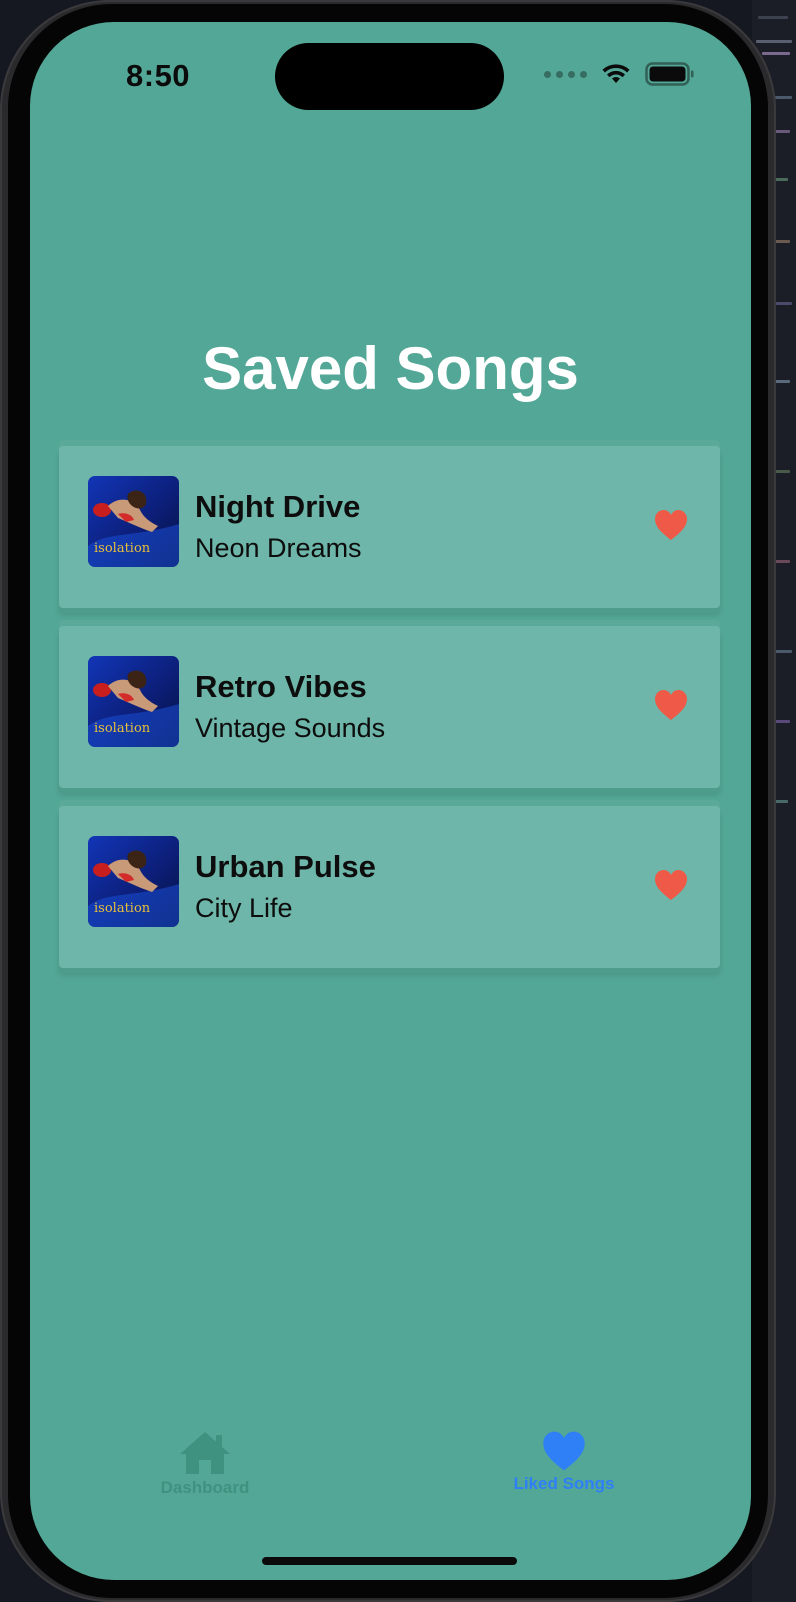 The width and height of the screenshot is (796, 1602). I want to click on wifi-icon, so click(616, 73).